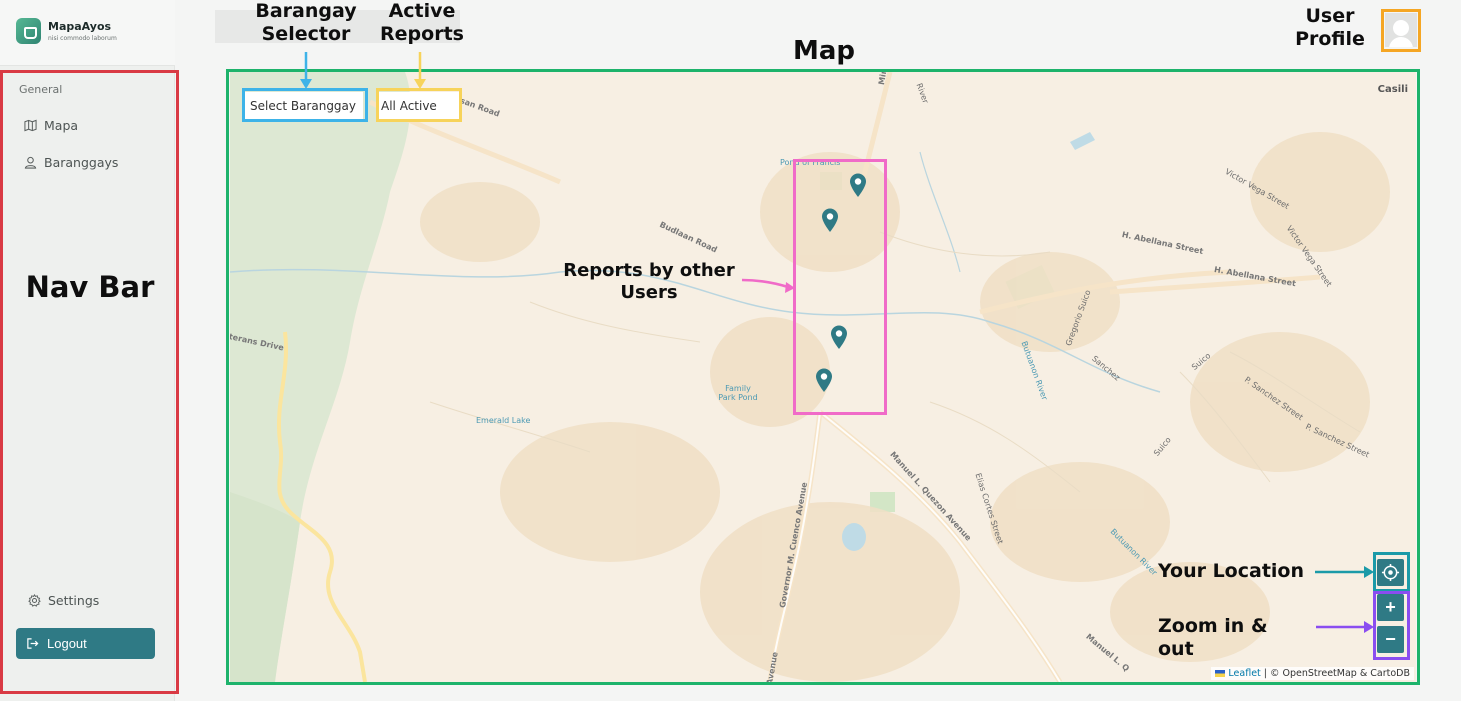  I want to click on annotation-box-location, so click(1391, 572).